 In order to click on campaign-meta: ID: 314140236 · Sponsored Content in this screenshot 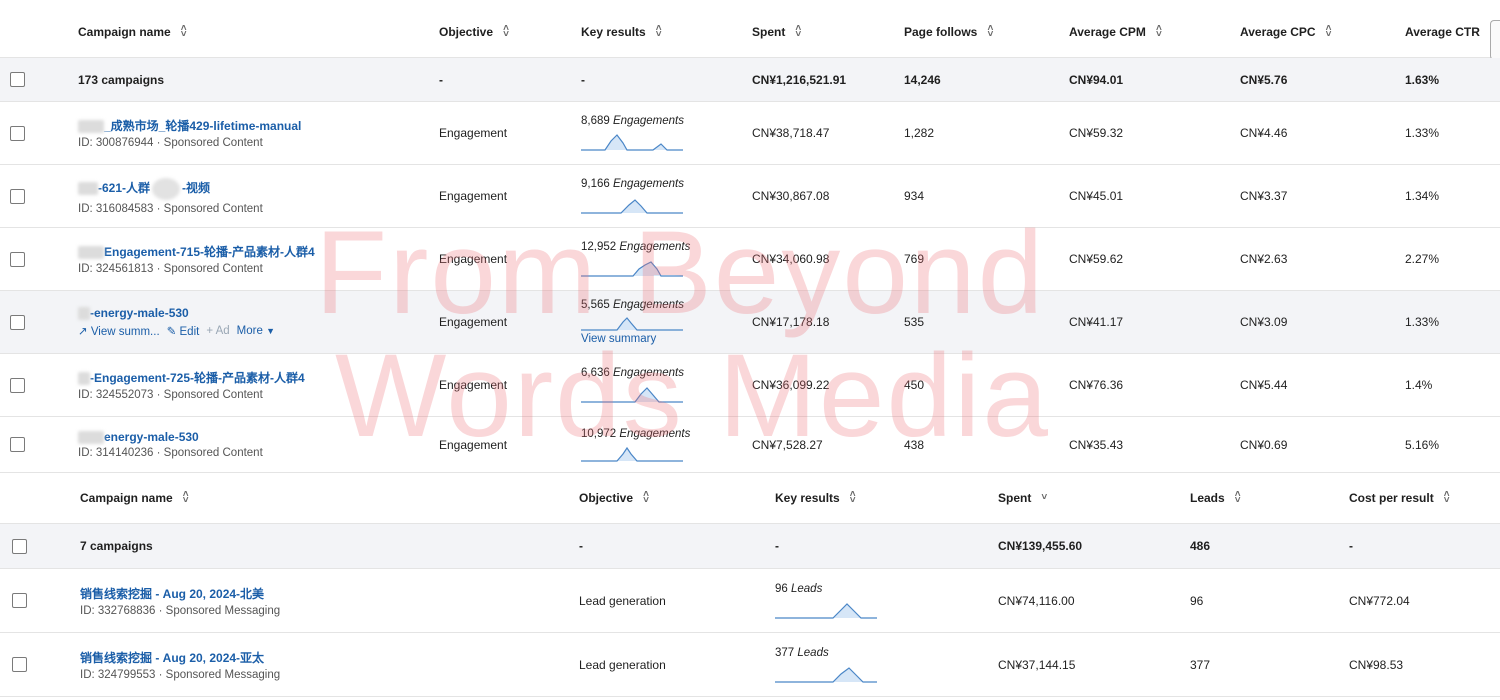, I will do `click(170, 453)`.